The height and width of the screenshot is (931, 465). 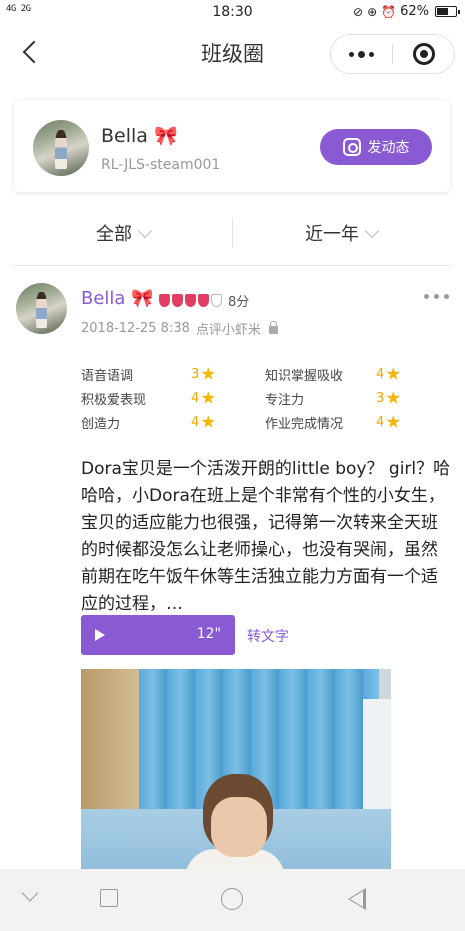 I want to click on scope-filter: 全部, so click(x=123, y=233).